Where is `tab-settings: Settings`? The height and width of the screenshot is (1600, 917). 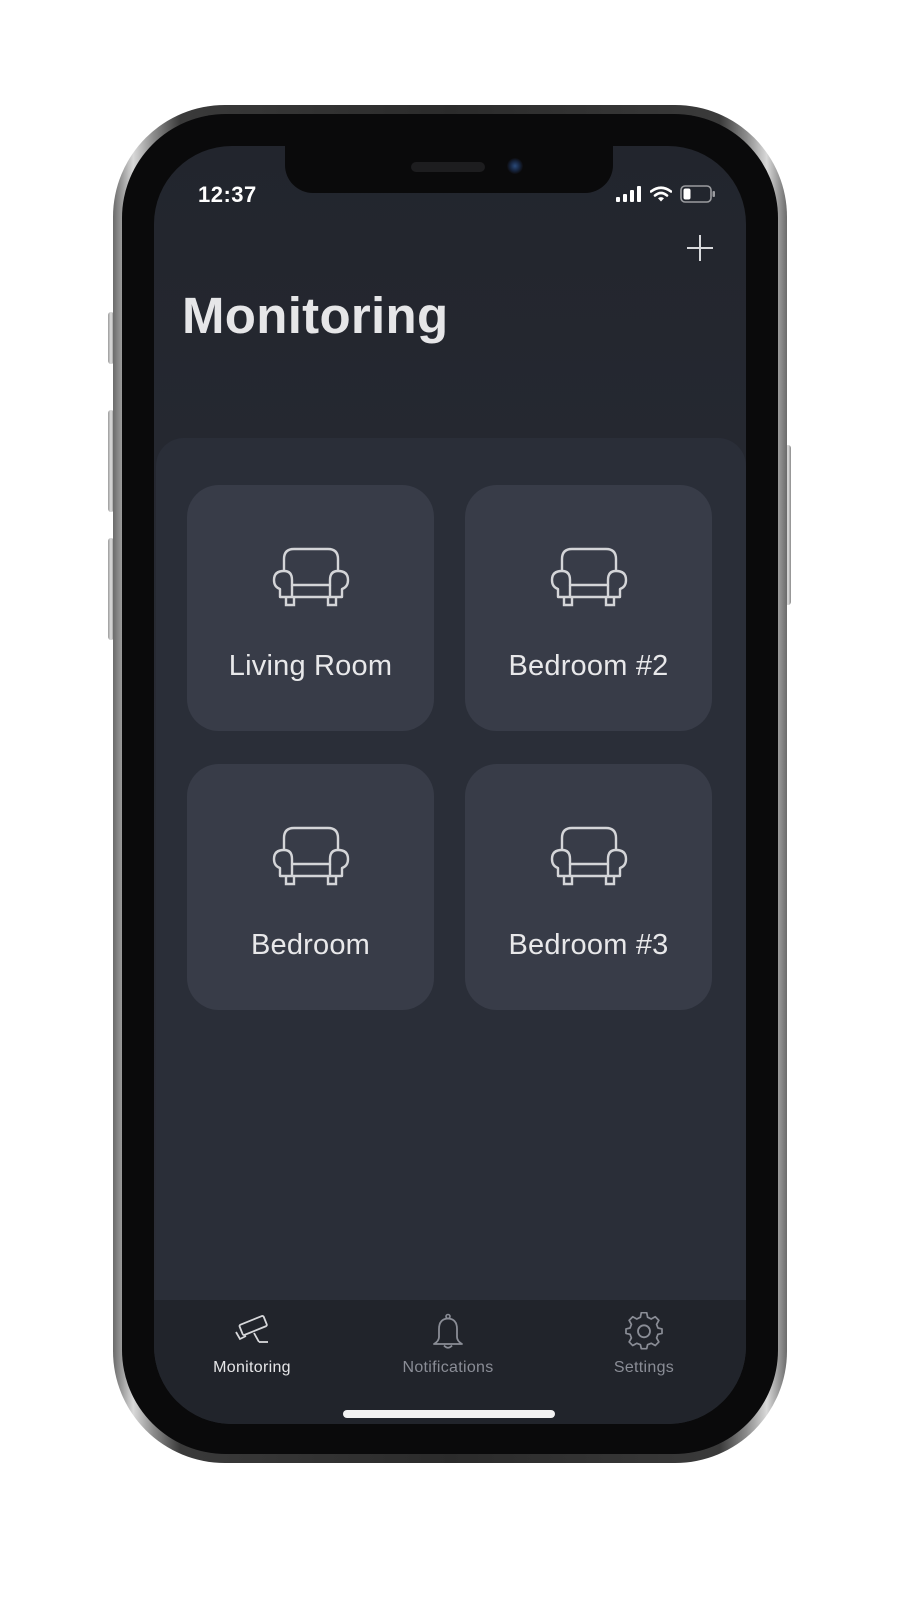
tab-settings: Settings is located at coordinates (644, 1352).